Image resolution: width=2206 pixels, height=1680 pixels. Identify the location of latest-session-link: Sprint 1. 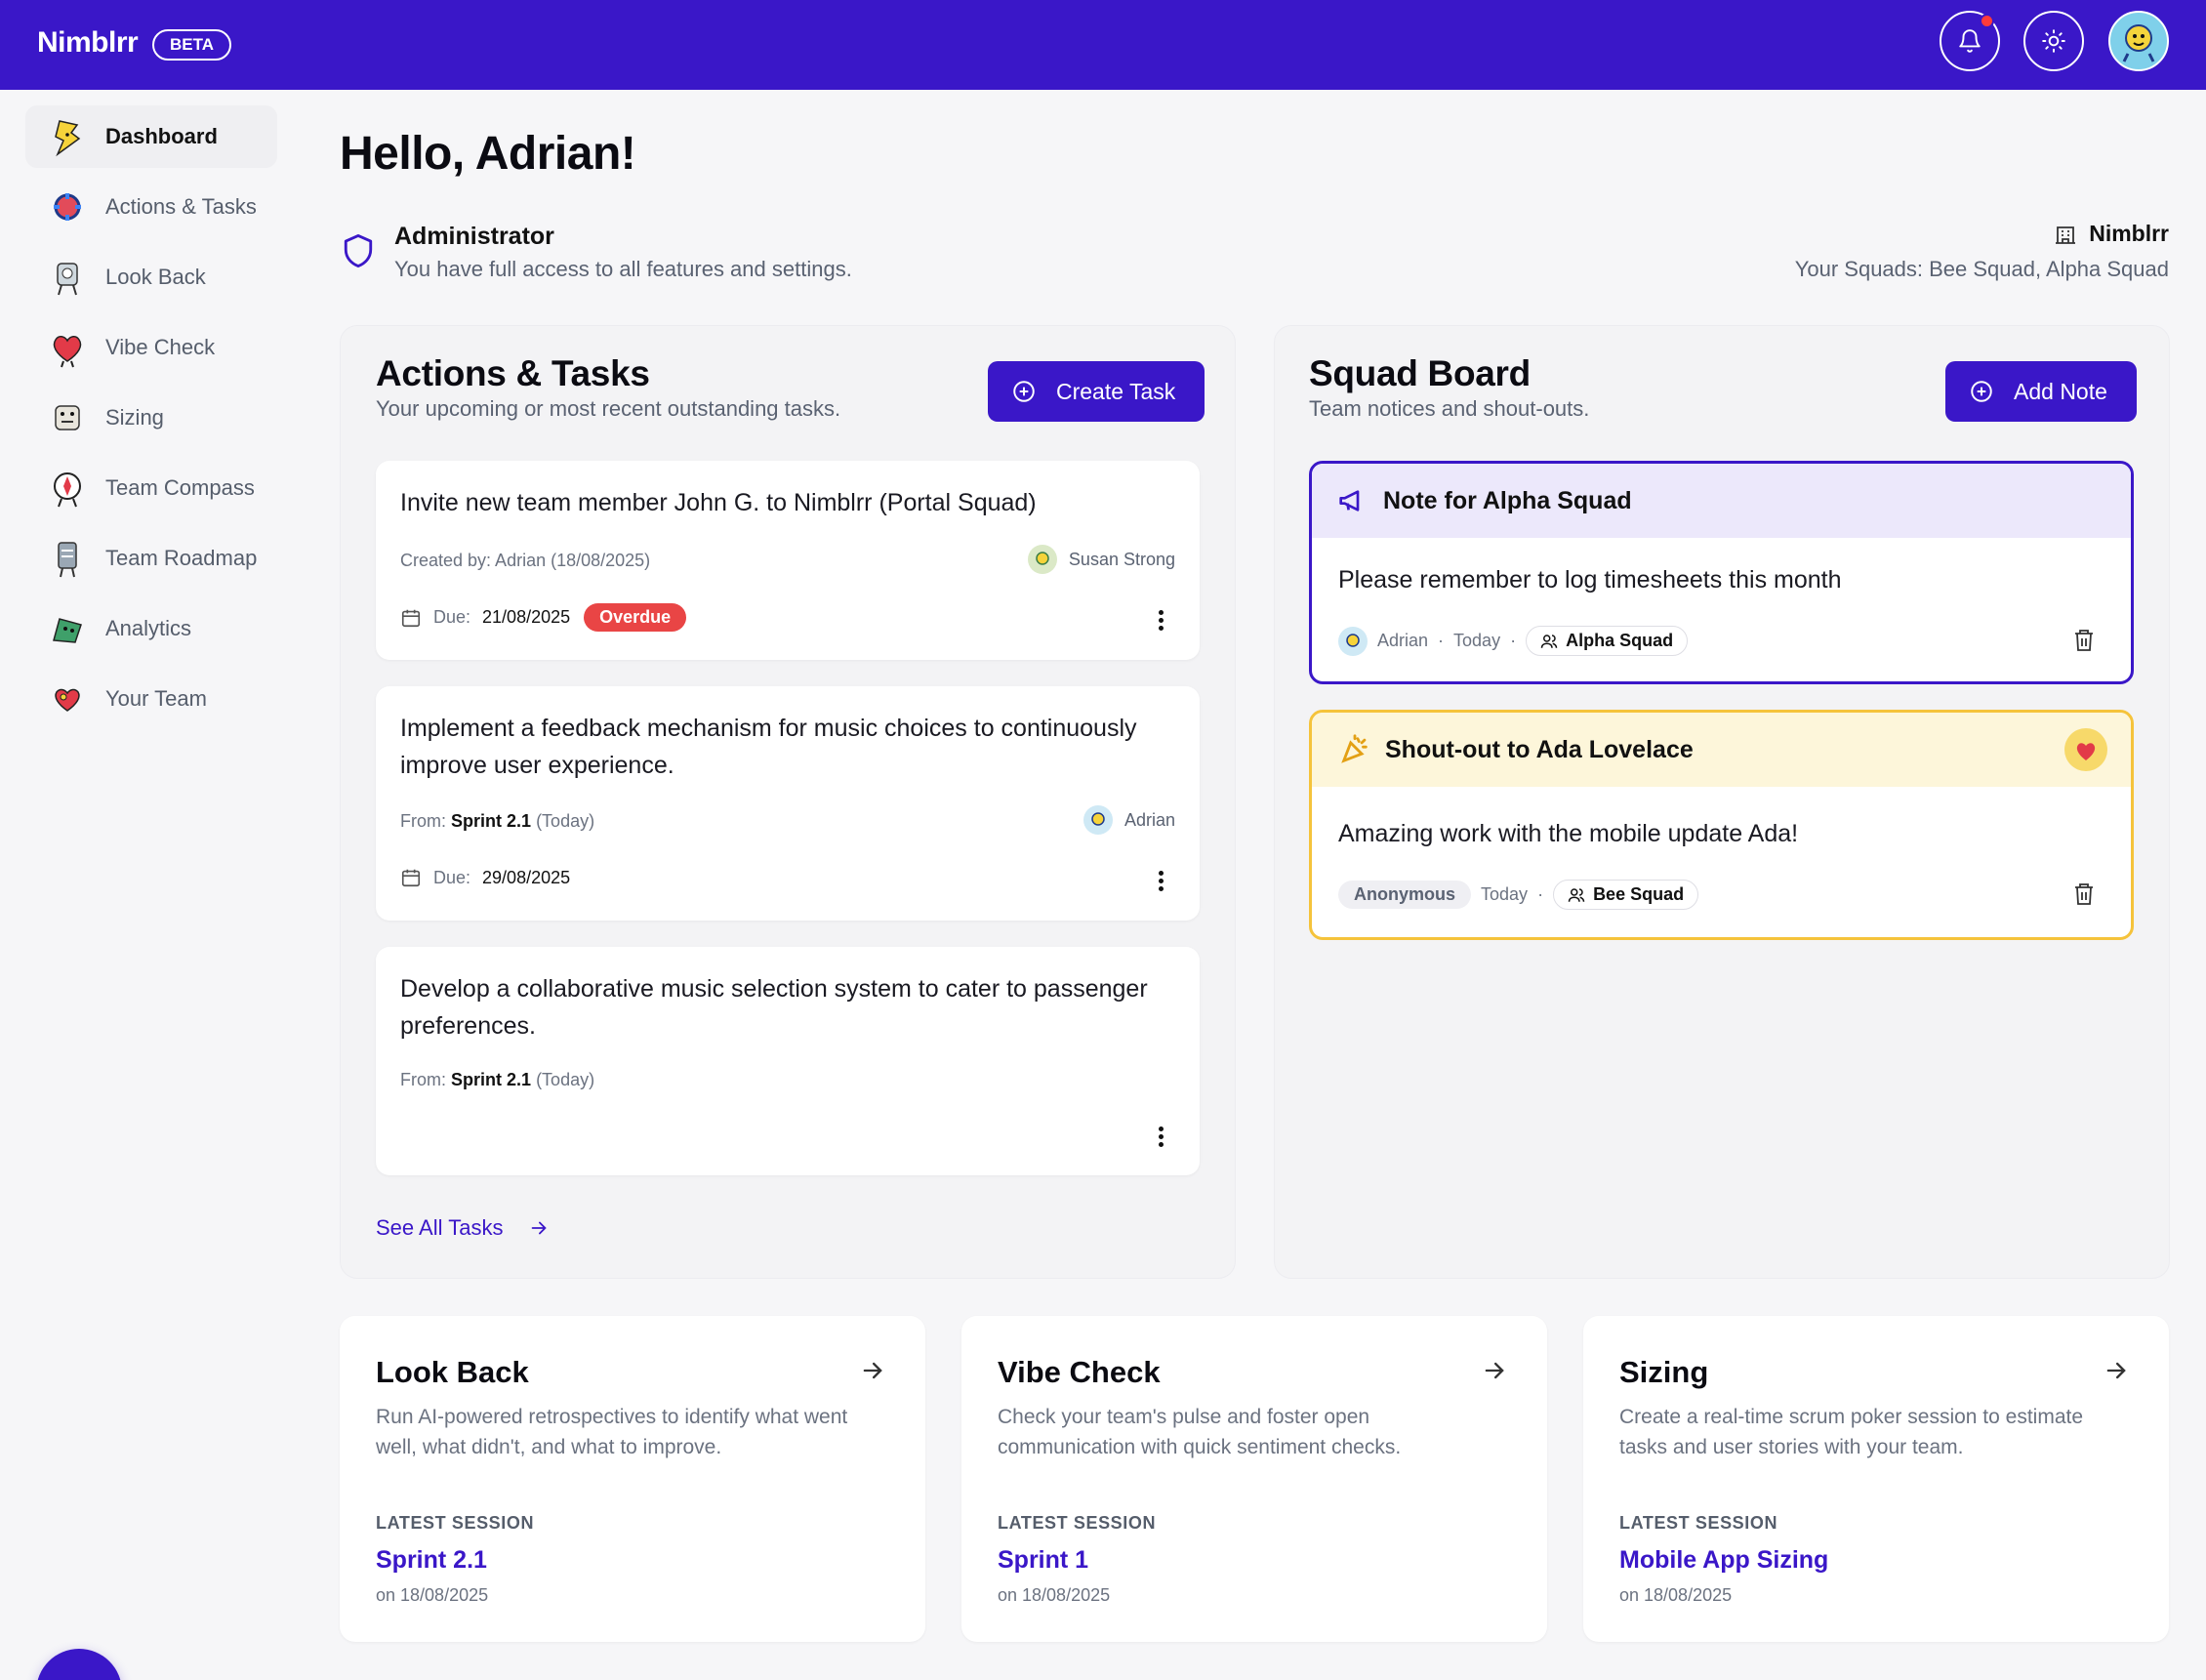
(1043, 1560).